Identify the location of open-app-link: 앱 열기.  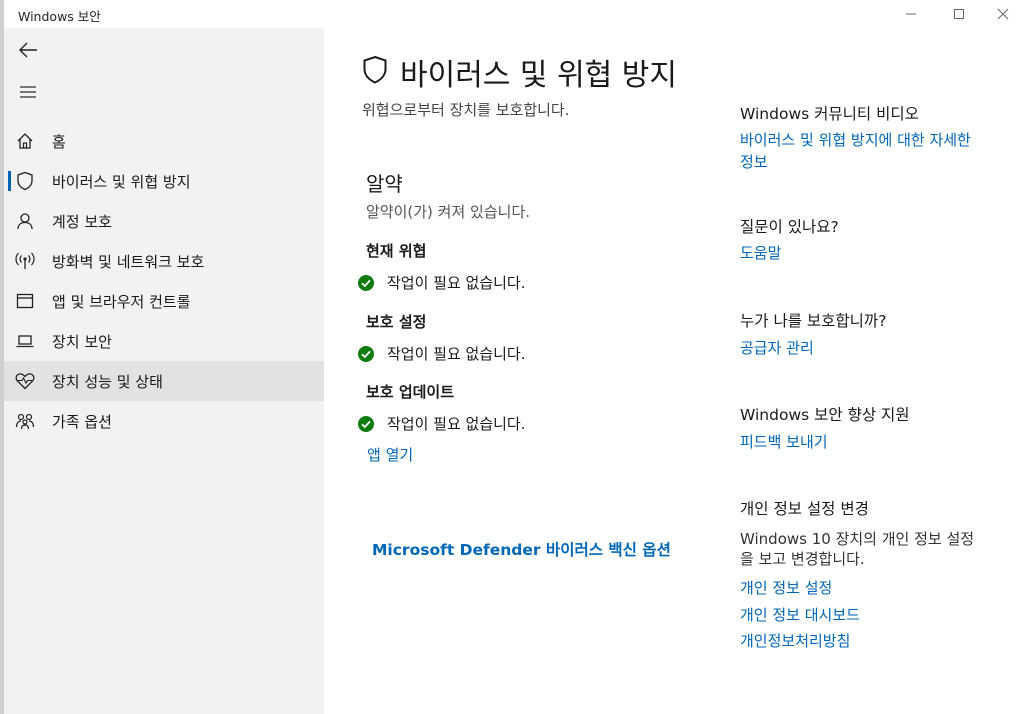
(390, 454).